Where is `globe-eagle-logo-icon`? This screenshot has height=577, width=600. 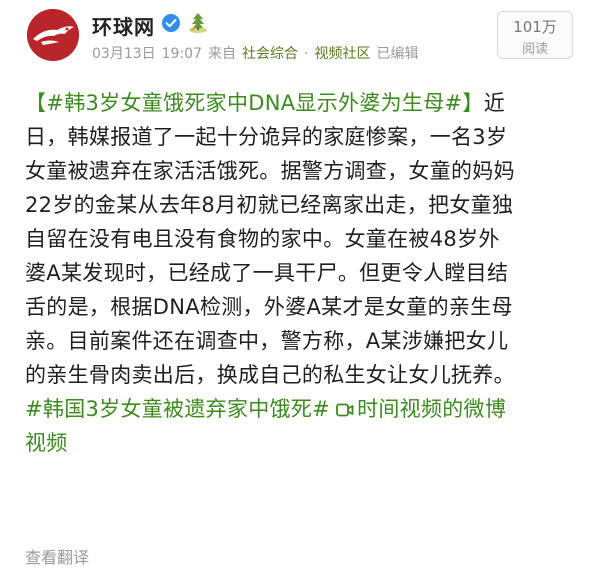 globe-eagle-logo-icon is located at coordinates (53, 35).